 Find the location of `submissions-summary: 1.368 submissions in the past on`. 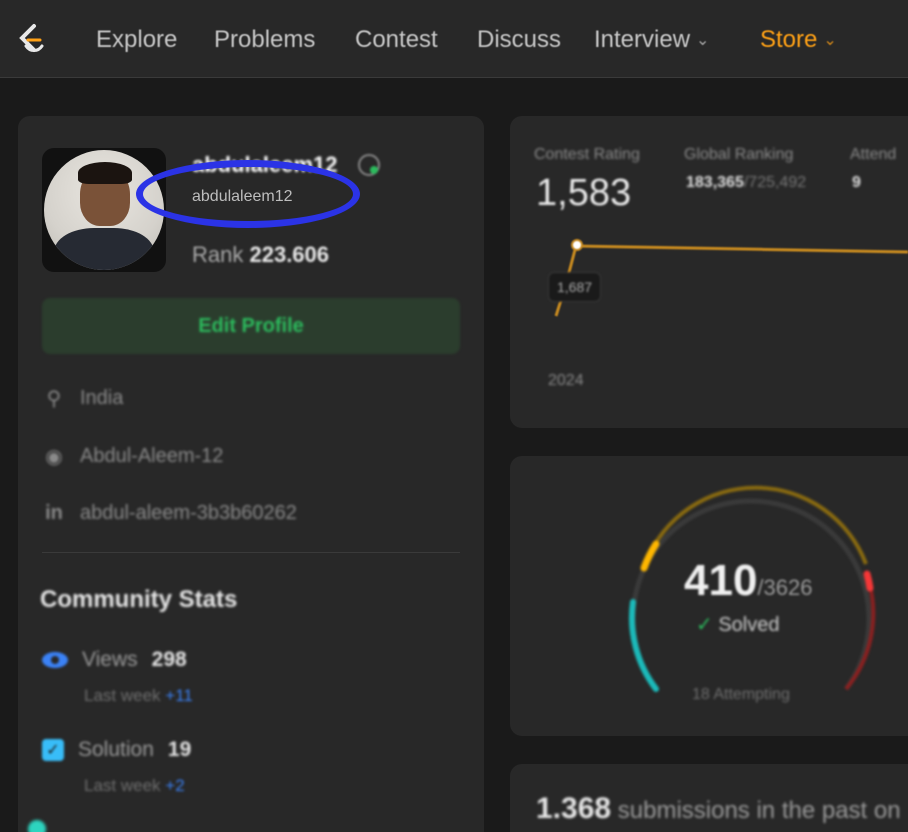

submissions-summary: 1.368 submissions in the past on is located at coordinates (718, 809).